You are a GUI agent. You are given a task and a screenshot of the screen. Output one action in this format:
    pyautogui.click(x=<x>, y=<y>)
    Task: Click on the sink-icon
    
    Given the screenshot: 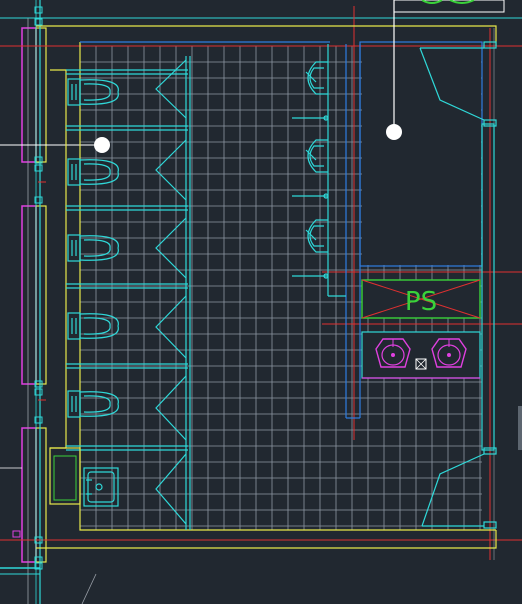 What is the action you would take?
    pyautogui.click(x=101, y=487)
    